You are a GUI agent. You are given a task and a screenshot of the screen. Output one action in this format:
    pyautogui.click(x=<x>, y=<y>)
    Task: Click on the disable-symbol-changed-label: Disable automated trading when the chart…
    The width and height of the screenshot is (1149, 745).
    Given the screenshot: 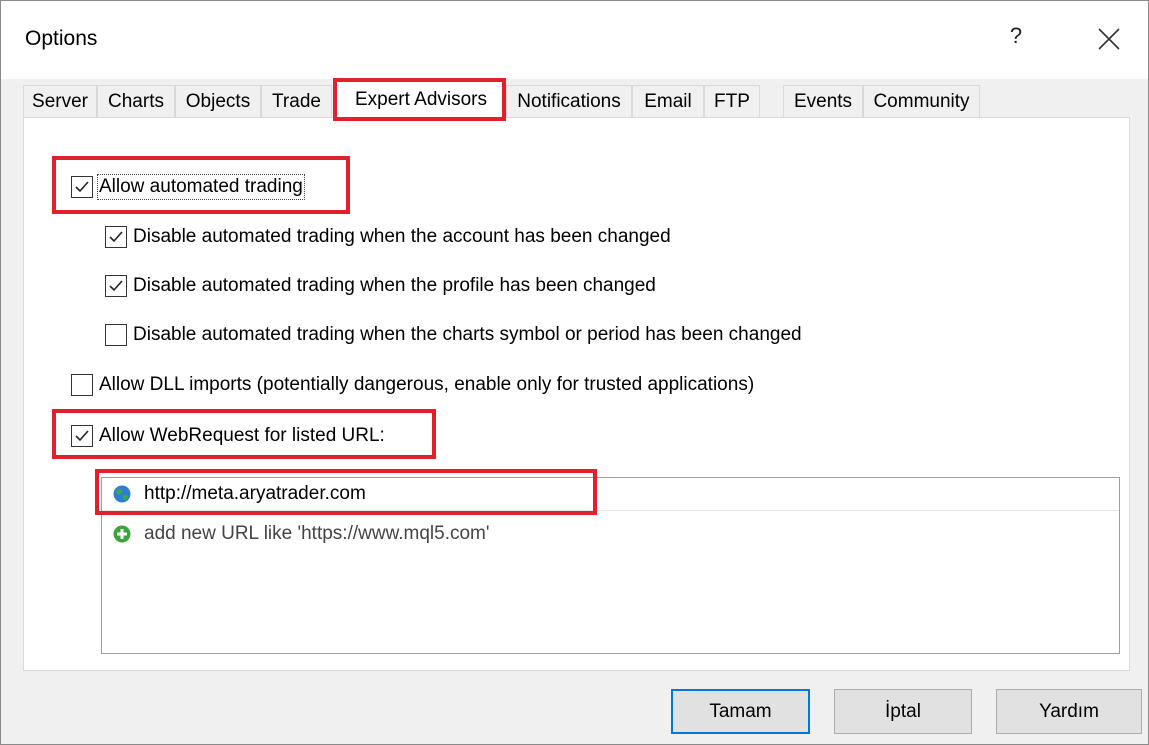 What is the action you would take?
    pyautogui.click(x=467, y=334)
    